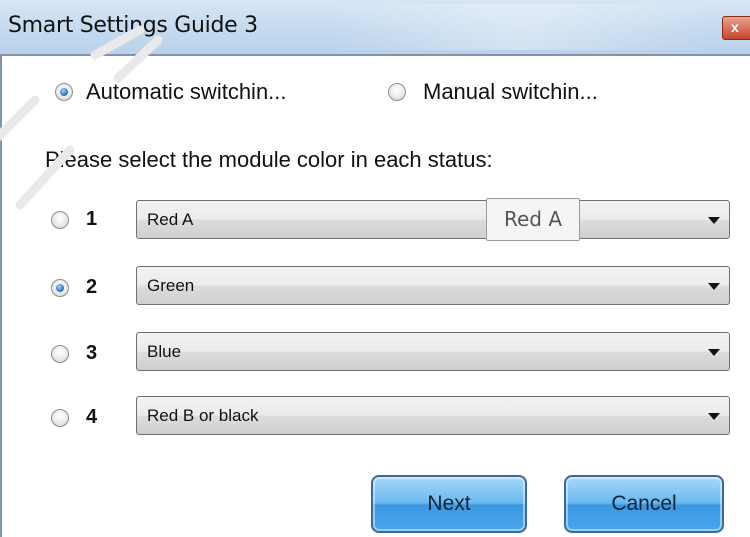  Describe the element at coordinates (133, 25) in the screenshot. I see `window-title: Smart Settings Guide 3` at that location.